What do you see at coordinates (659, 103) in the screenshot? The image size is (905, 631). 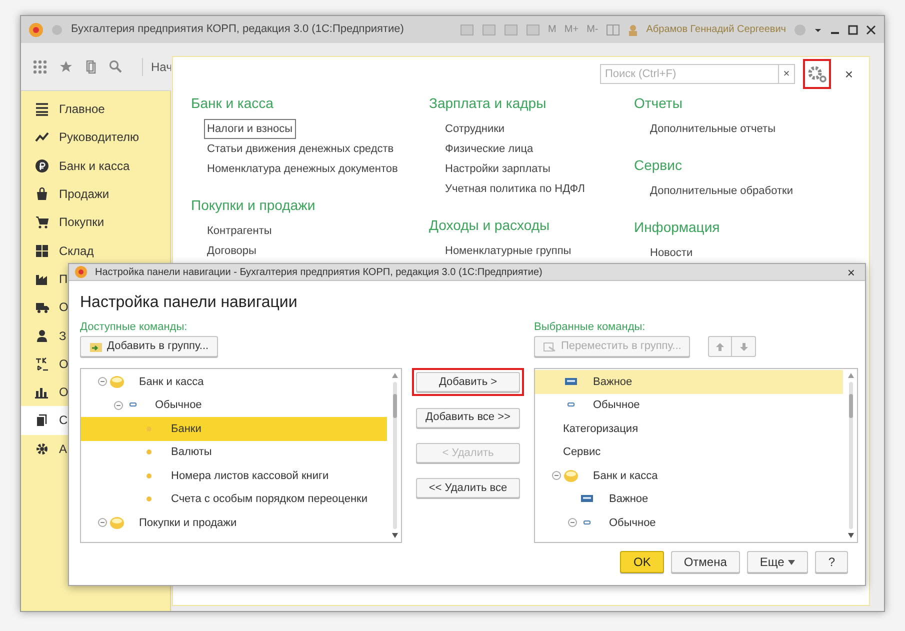 I see `section-heading: Отчеты` at bounding box center [659, 103].